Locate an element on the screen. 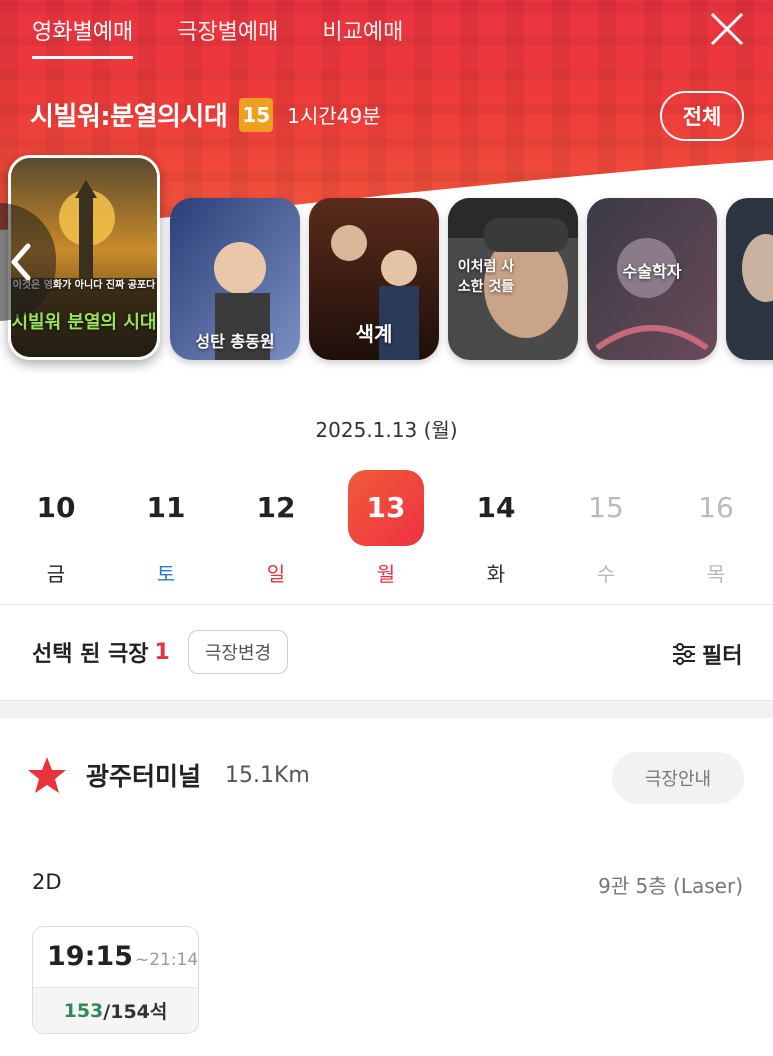  selected-date-label: 2025.1.13 (월) is located at coordinates (386, 430).